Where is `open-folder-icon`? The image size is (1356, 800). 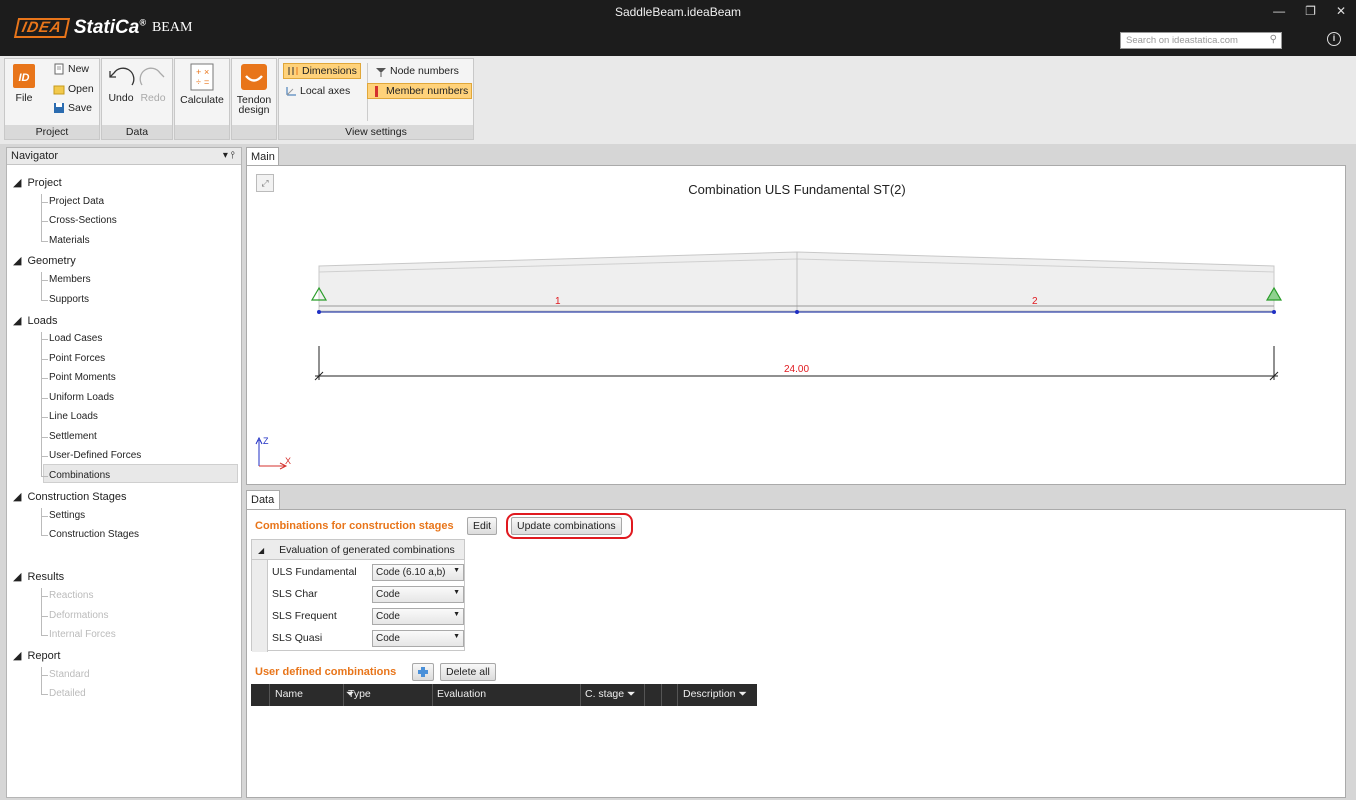
open-folder-icon is located at coordinates (59, 90).